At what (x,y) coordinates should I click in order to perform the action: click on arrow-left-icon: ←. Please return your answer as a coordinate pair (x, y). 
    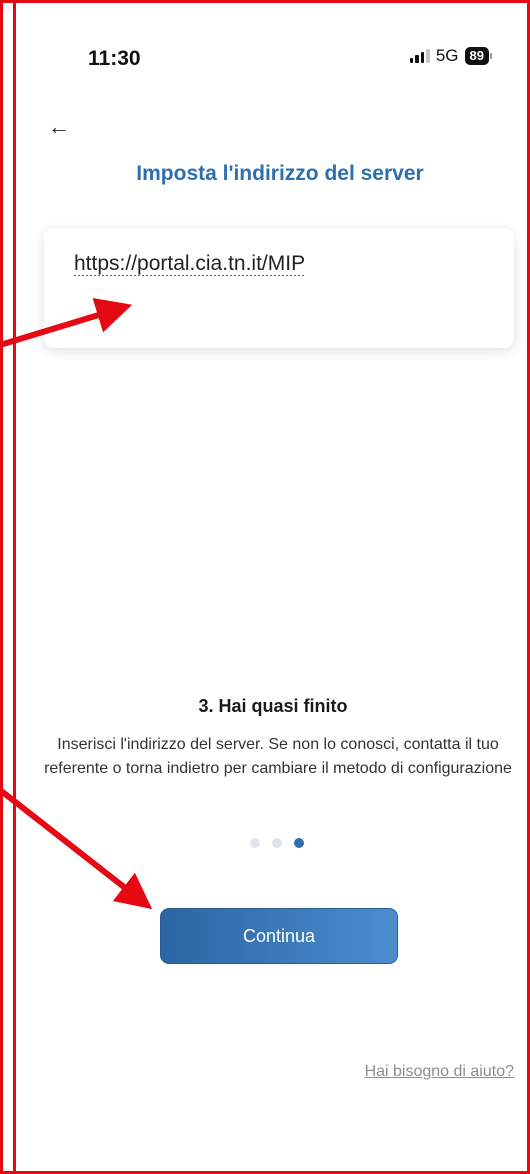
    Looking at the image, I should click on (59, 126).